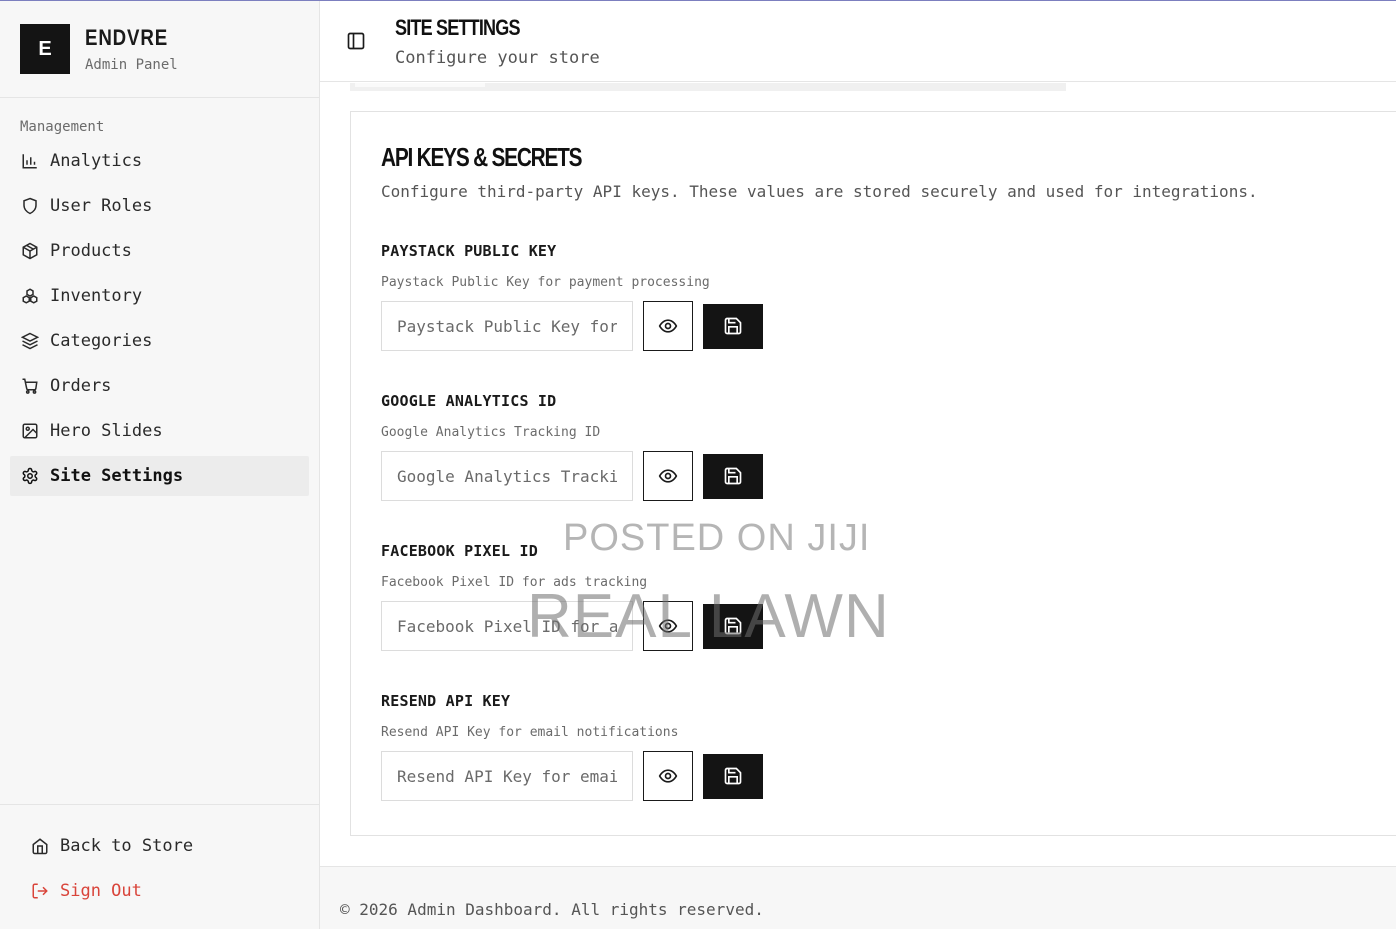  Describe the element at coordinates (858, 41) in the screenshot. I see `page-header: SITE SETTINGS Configure your store` at that location.